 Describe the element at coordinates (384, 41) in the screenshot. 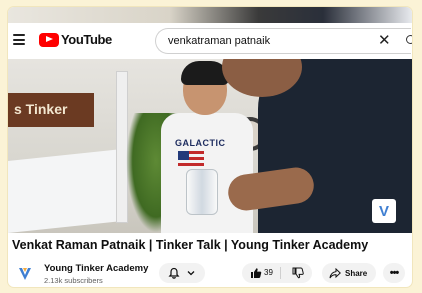

I see `clear-search-icon: ✕` at that location.